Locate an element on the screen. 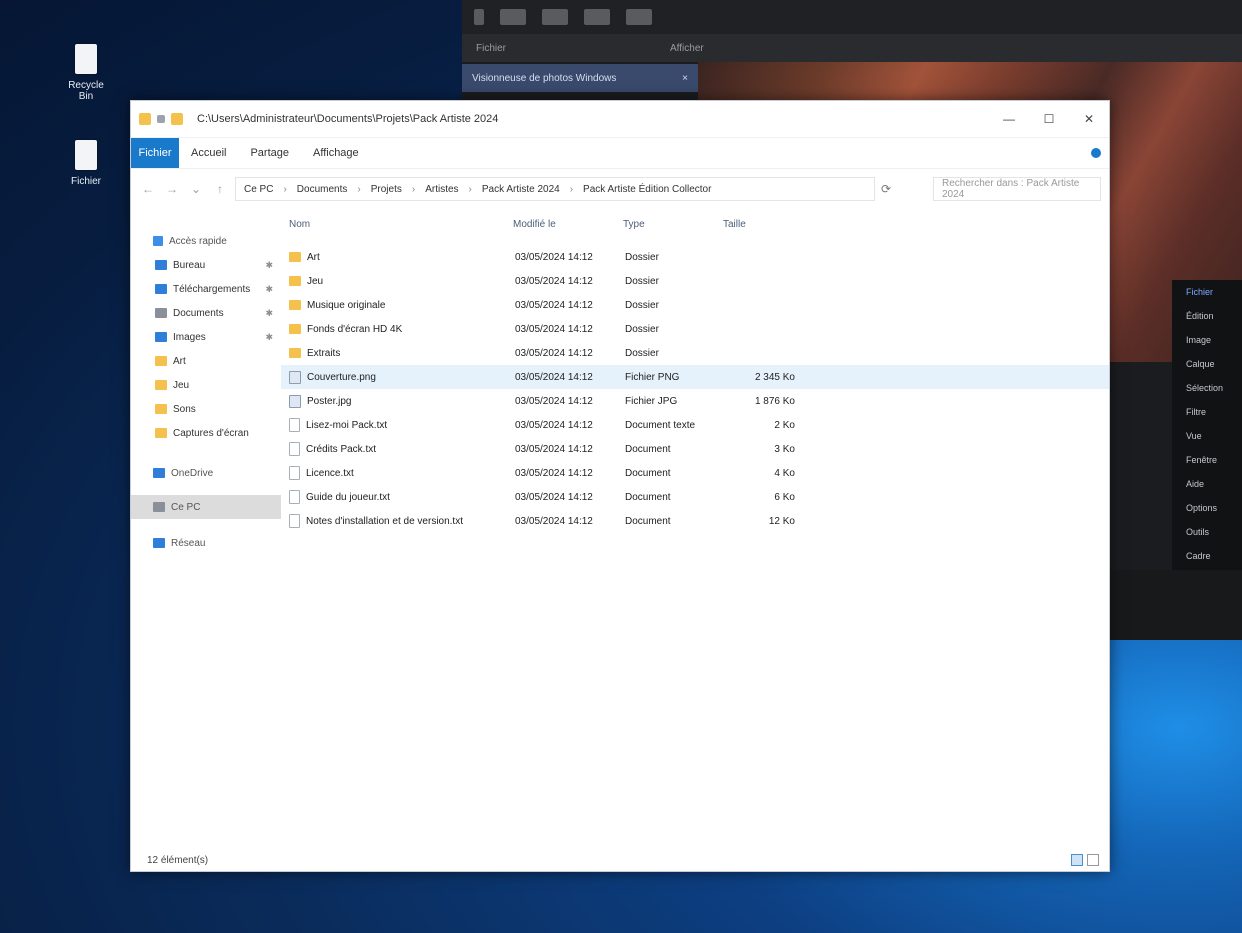 This screenshot has height=933, width=1242. back-button: ← is located at coordinates (148, 189).